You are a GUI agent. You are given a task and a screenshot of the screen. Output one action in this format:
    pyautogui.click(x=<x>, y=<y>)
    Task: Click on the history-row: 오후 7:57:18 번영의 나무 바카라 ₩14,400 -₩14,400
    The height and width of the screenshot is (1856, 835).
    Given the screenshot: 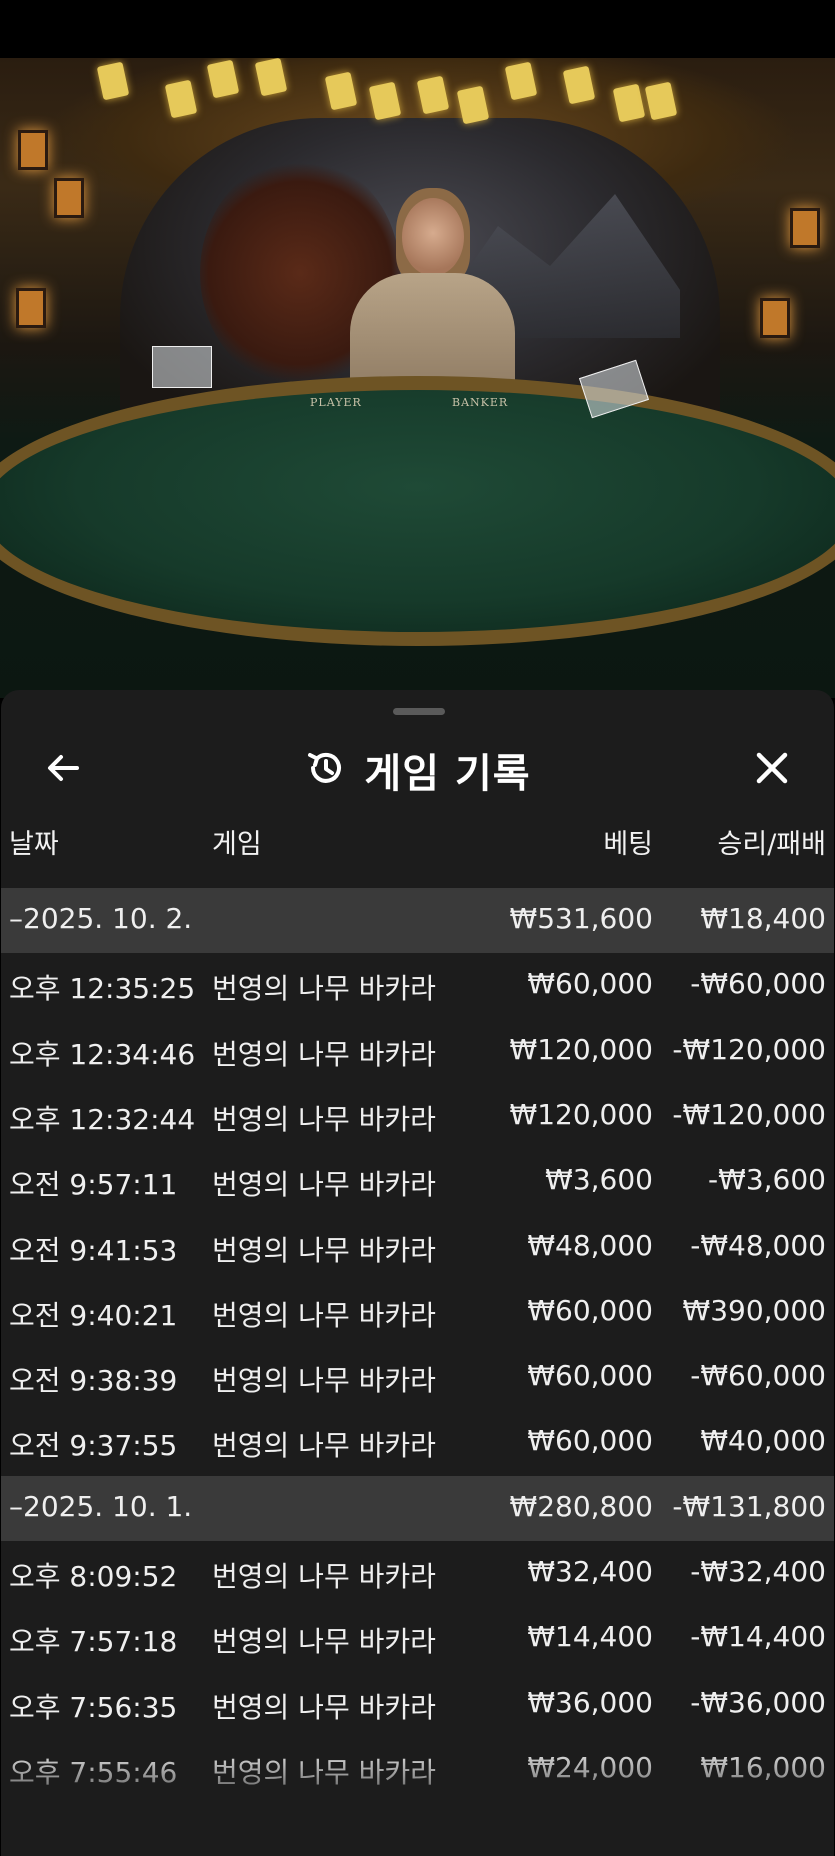 What is the action you would take?
    pyautogui.click(x=417, y=1638)
    